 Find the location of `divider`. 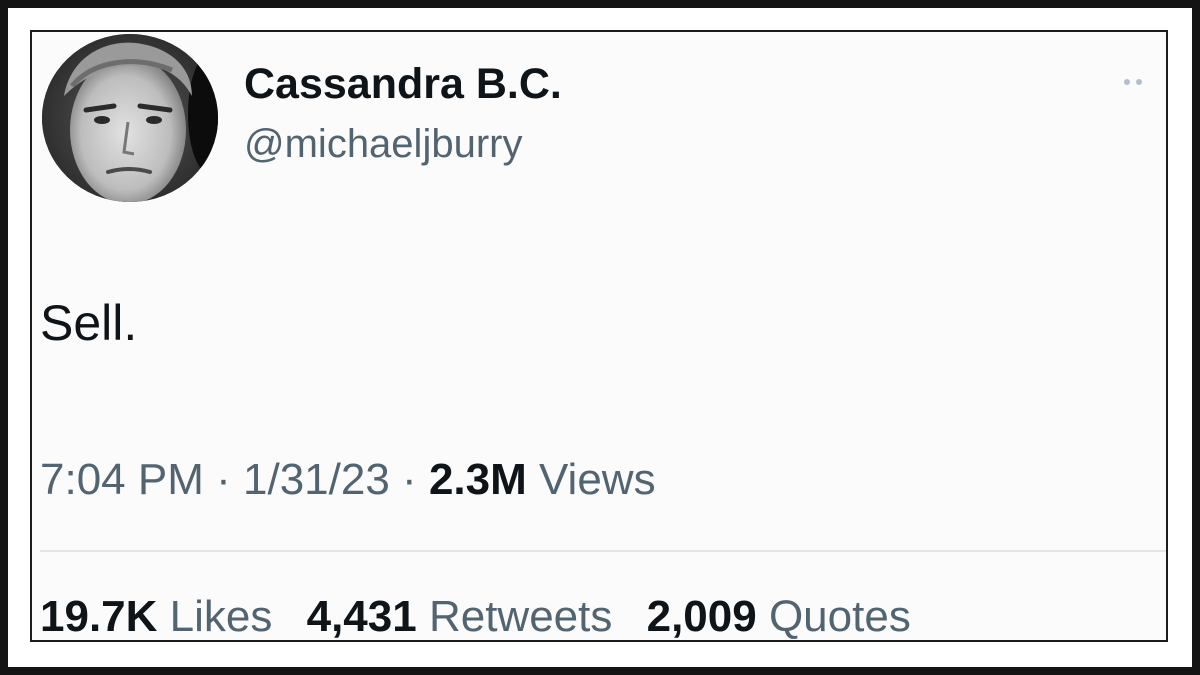

divider is located at coordinates (603, 551).